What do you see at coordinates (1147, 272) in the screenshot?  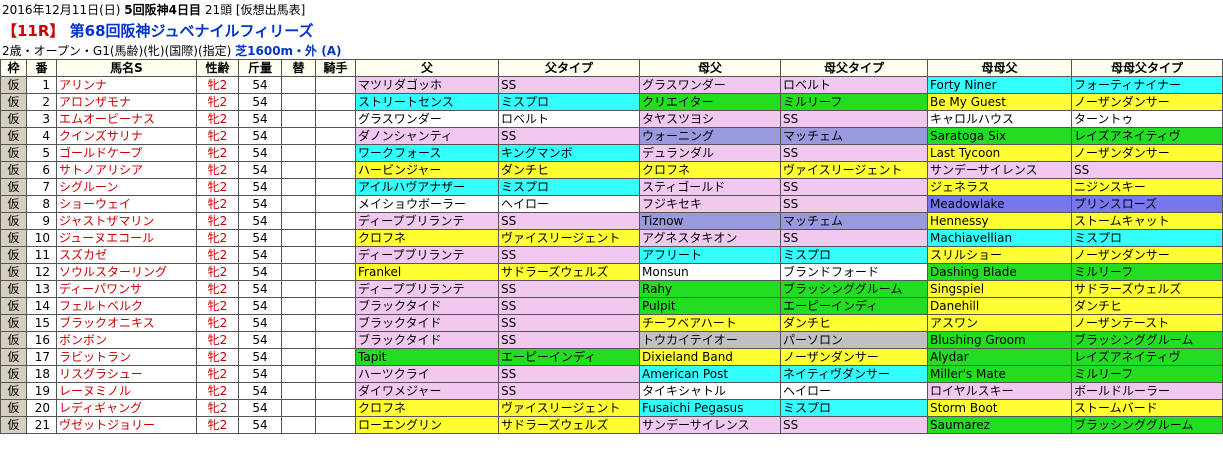 I see `dam-dam-sire-type-cell: ミルリーフ` at bounding box center [1147, 272].